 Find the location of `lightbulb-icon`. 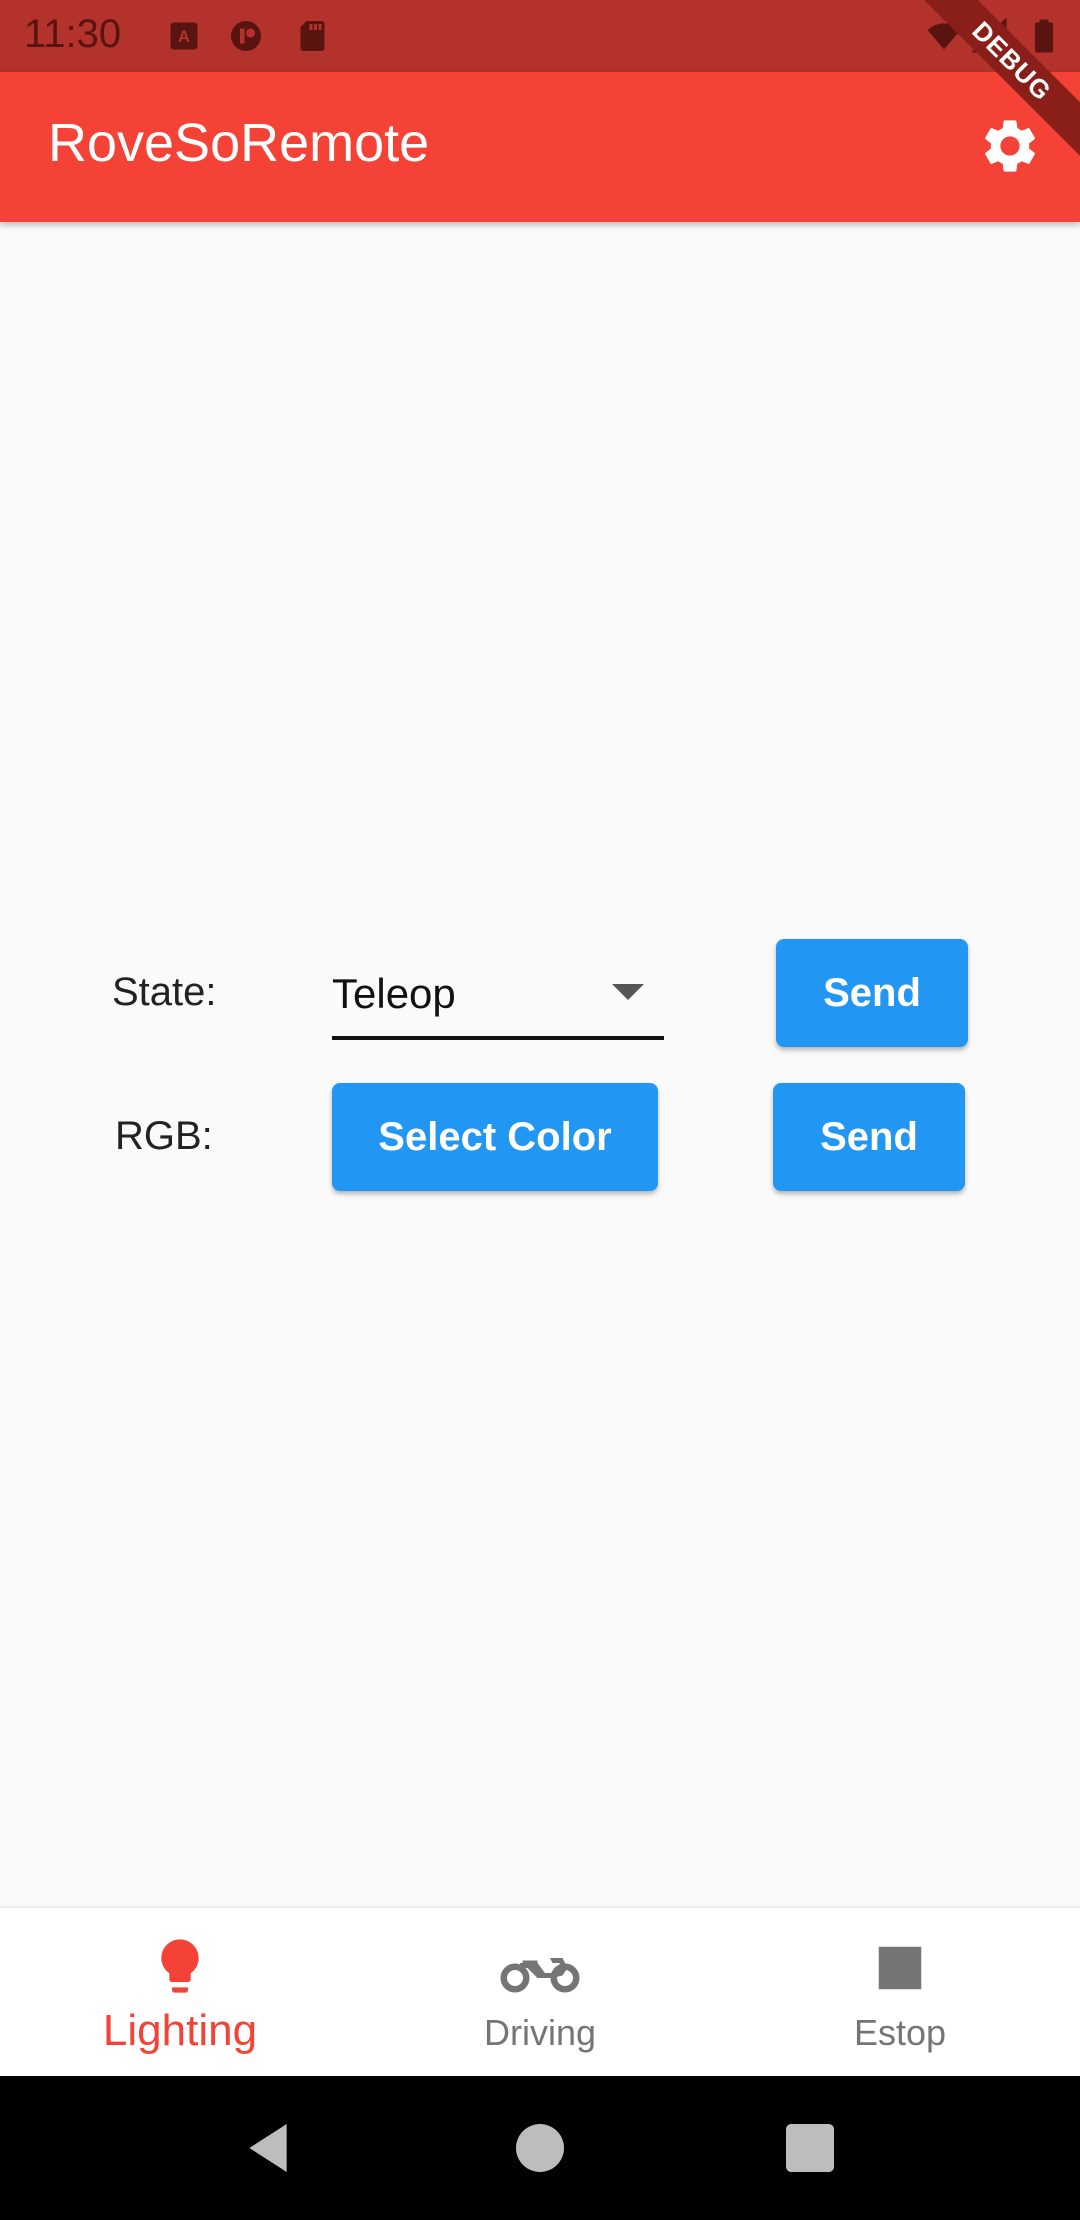

lightbulb-icon is located at coordinates (180, 1966).